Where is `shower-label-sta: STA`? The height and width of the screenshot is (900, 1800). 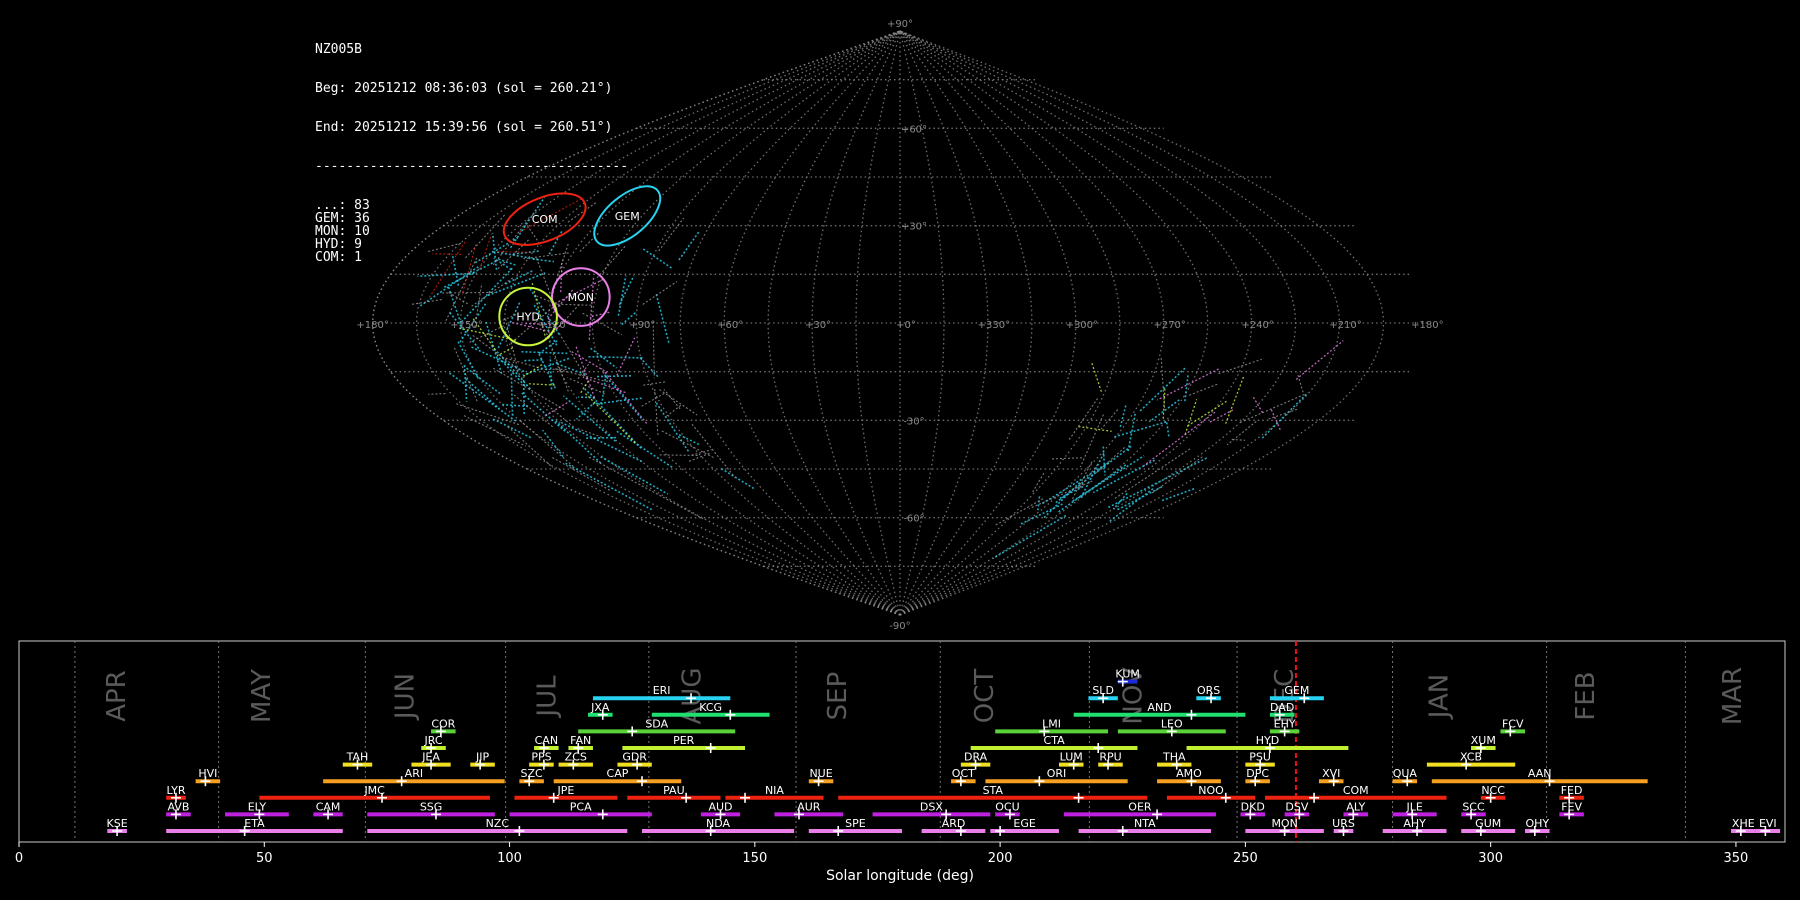
shower-label-sta: STA is located at coordinates (993, 790).